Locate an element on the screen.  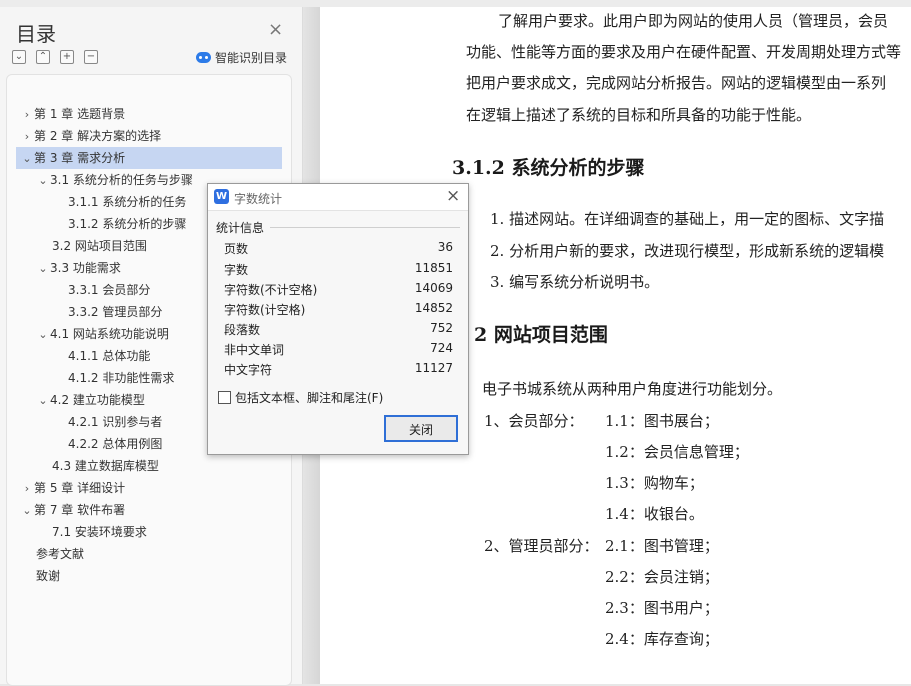
member-section-label: 1、会员部分： is located at coordinates (534, 421).